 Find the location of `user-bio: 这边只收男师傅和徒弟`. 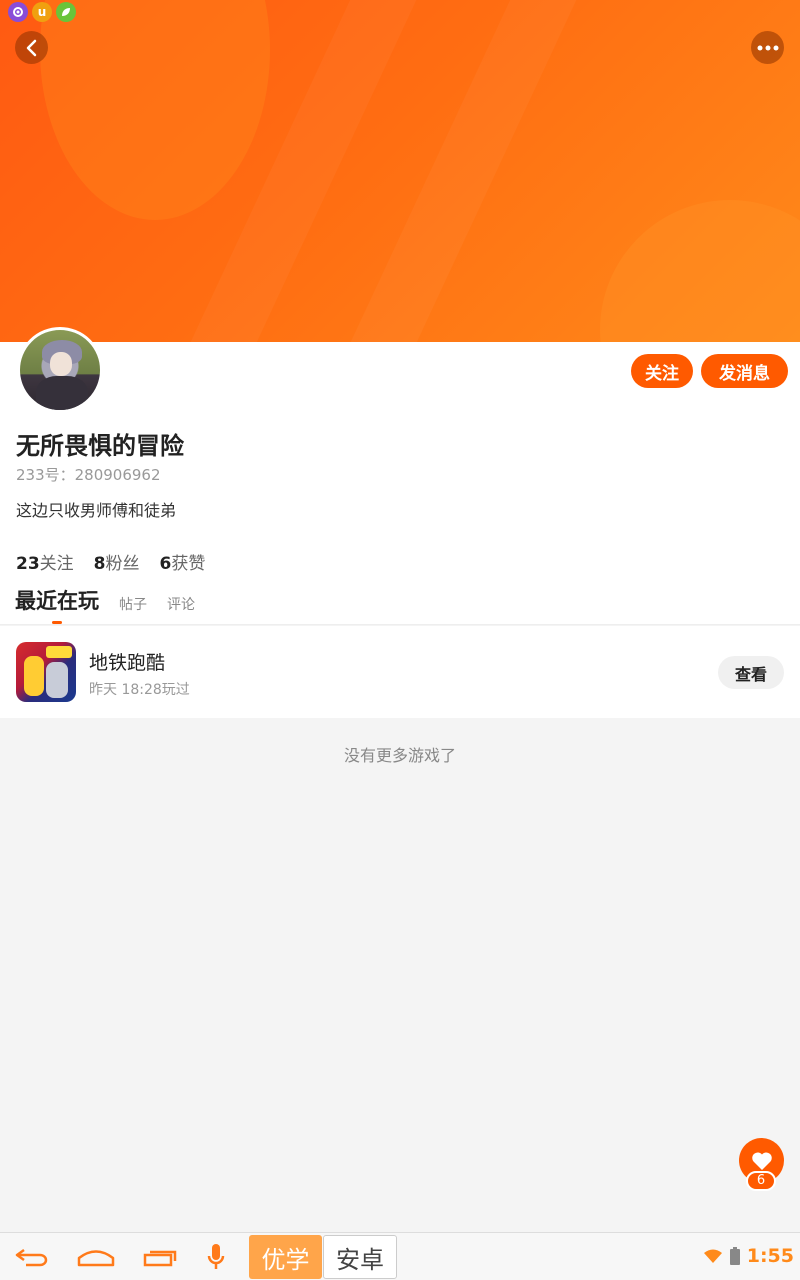

user-bio: 这边只收男师傅和徒弟 is located at coordinates (96, 510).